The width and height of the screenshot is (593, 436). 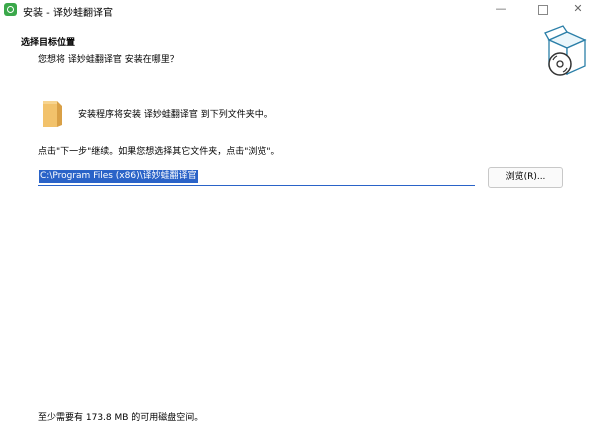 What do you see at coordinates (48, 43) in the screenshot?
I see `page-title: 选择目标位置` at bounding box center [48, 43].